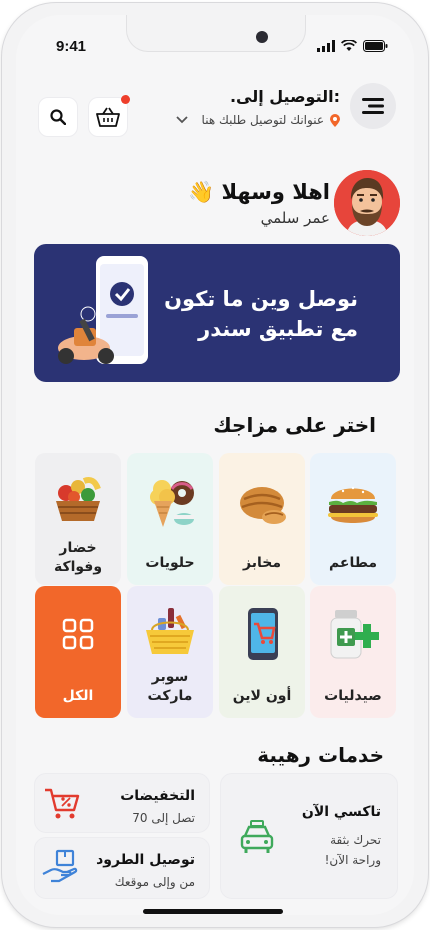  I want to click on wifi-icon, so click(349, 45).